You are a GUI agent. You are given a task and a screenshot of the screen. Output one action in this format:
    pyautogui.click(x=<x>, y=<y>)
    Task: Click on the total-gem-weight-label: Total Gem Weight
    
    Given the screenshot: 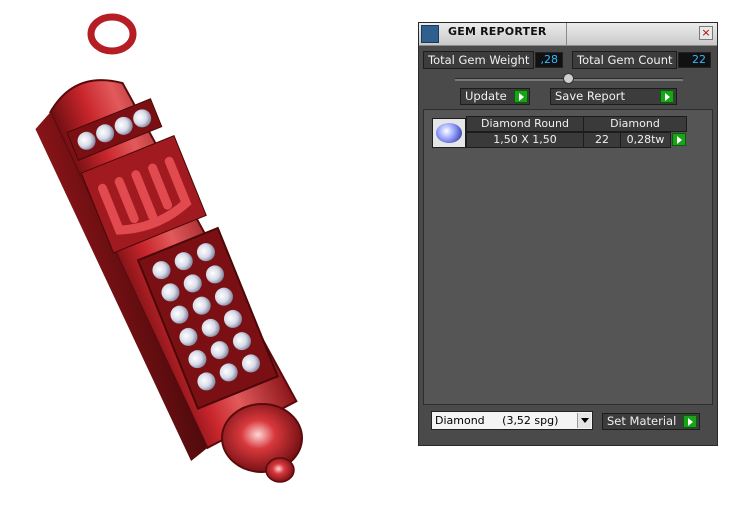 What is the action you would take?
    pyautogui.click(x=478, y=60)
    